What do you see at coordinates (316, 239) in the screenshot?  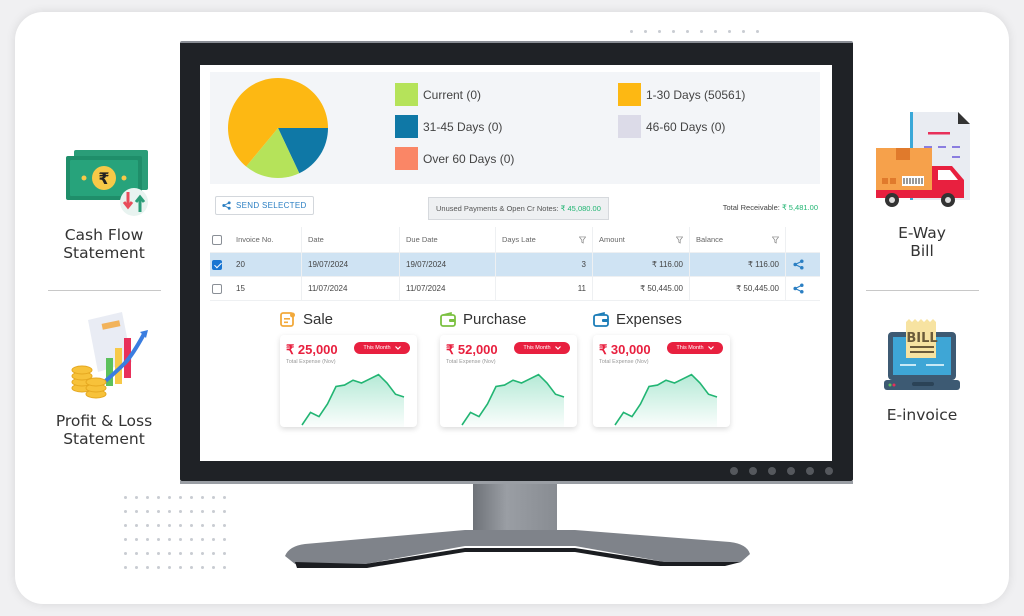 I see `column-header-label: Date` at bounding box center [316, 239].